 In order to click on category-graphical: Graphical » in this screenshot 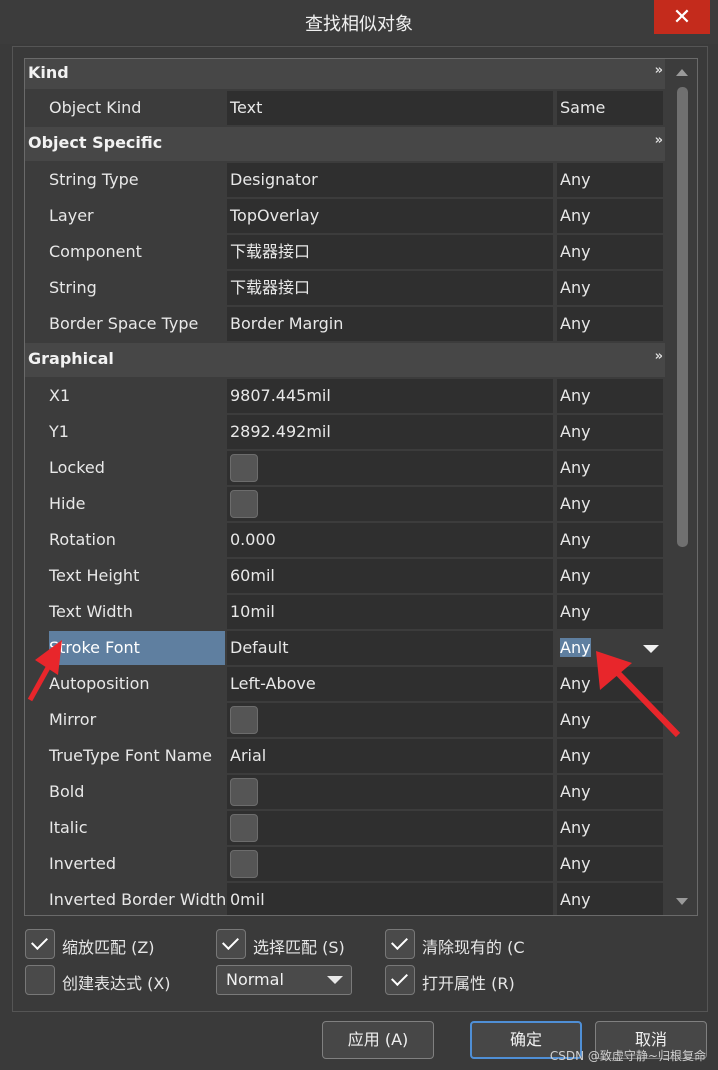, I will do `click(345, 360)`.